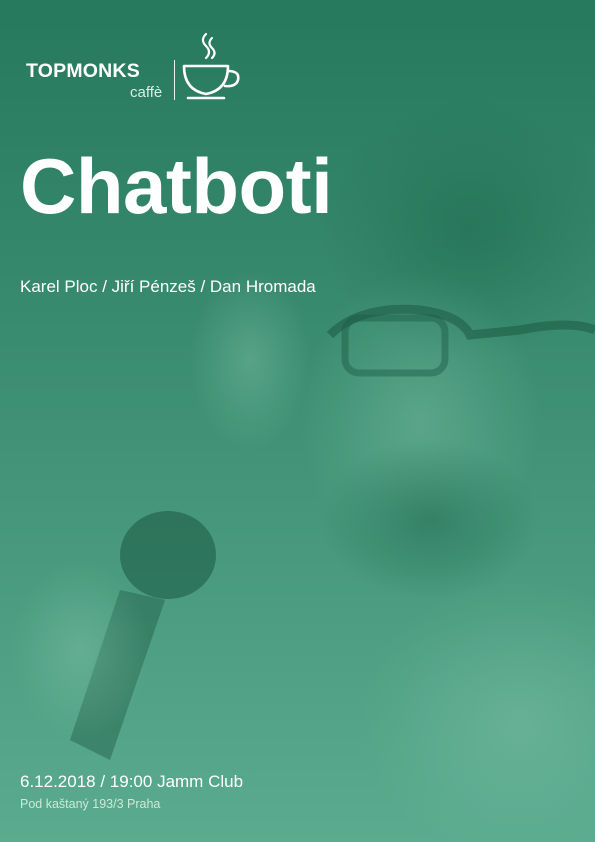 Image resolution: width=595 pixels, height=842 pixels. What do you see at coordinates (146, 92) in the screenshot?
I see `logo-subtitle: caffè` at bounding box center [146, 92].